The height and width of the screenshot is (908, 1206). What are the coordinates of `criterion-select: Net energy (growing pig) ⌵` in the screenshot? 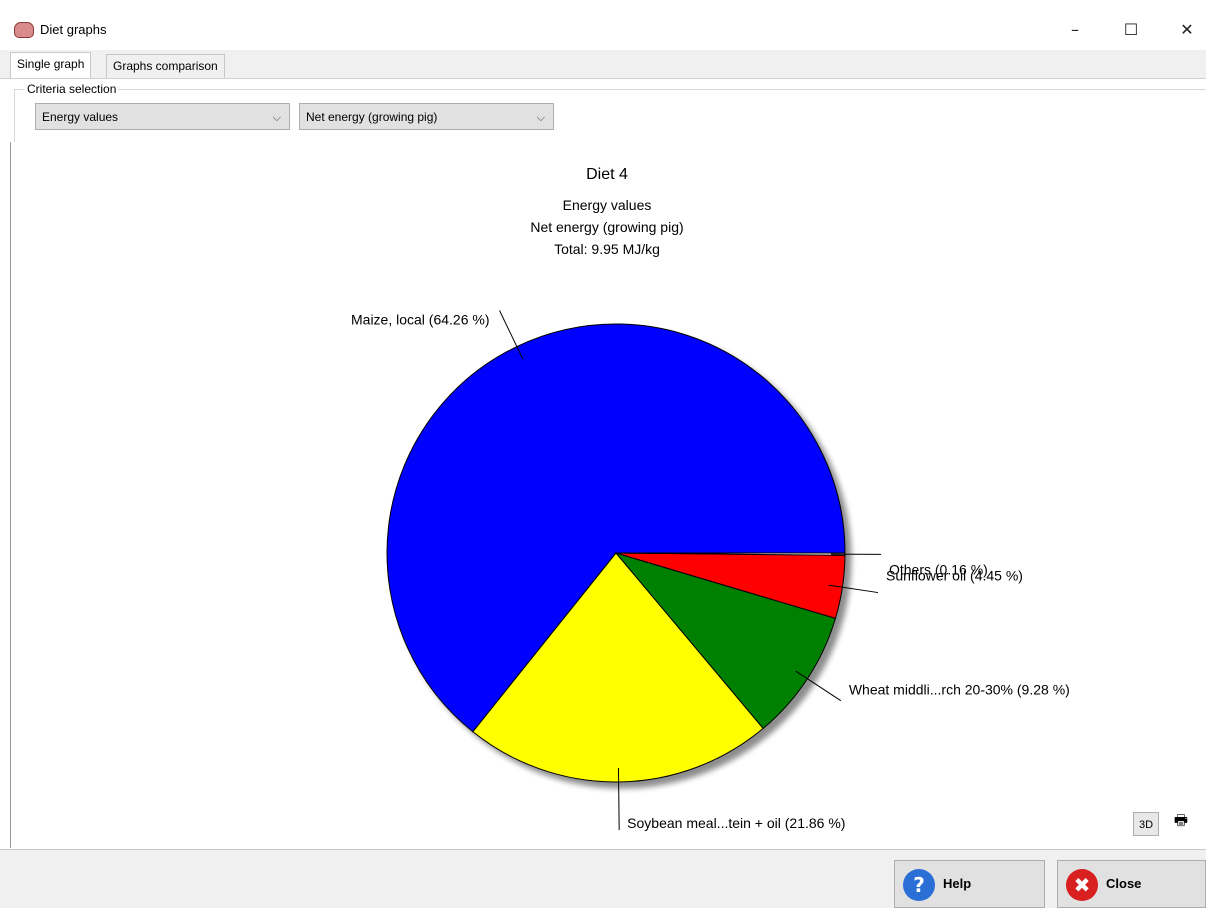 It's located at (426, 116).